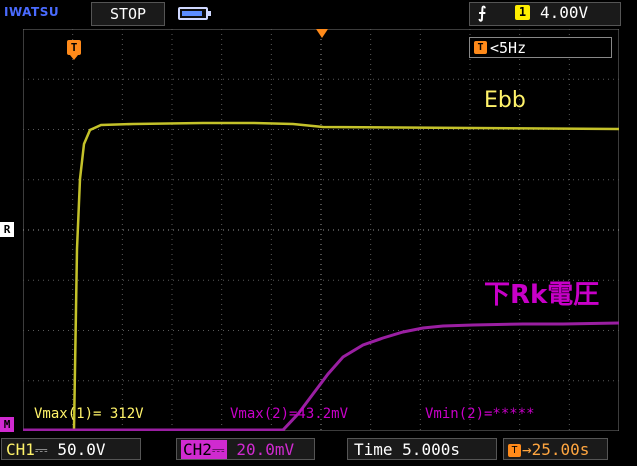 Image resolution: width=637 pixels, height=466 pixels. I want to click on reference-marker: R, so click(7, 229).